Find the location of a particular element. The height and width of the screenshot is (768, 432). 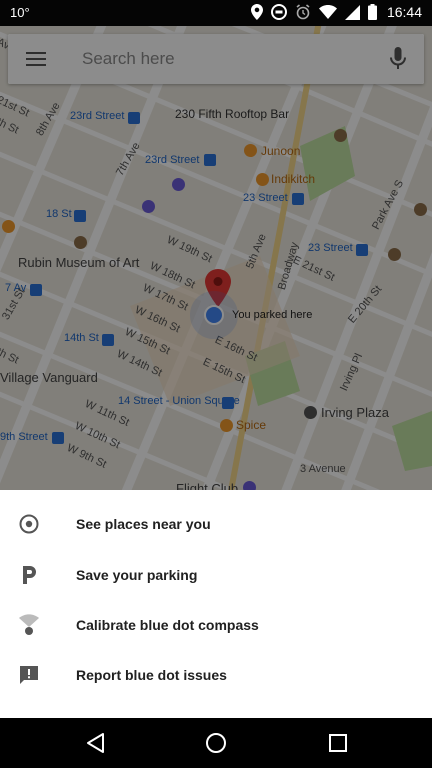

signal-icon is located at coordinates (352, 12).